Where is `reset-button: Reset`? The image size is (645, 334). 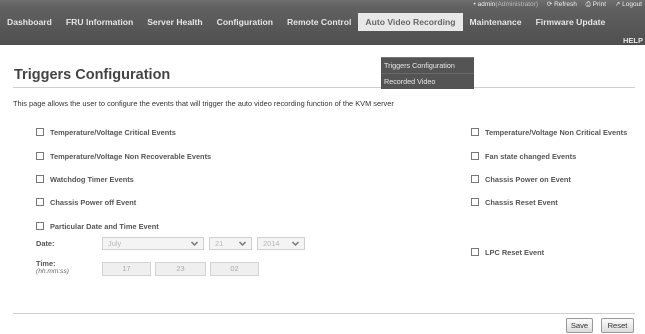 reset-button: Reset is located at coordinates (617, 325).